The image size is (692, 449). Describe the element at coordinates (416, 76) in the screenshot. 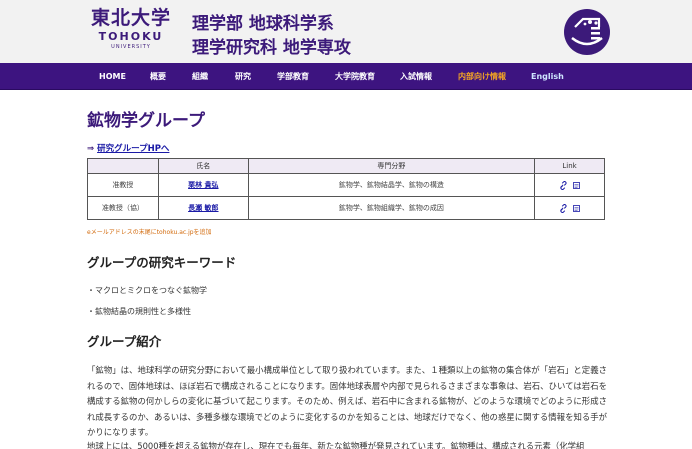

I see `nav-item-admissions: 入試情報` at that location.